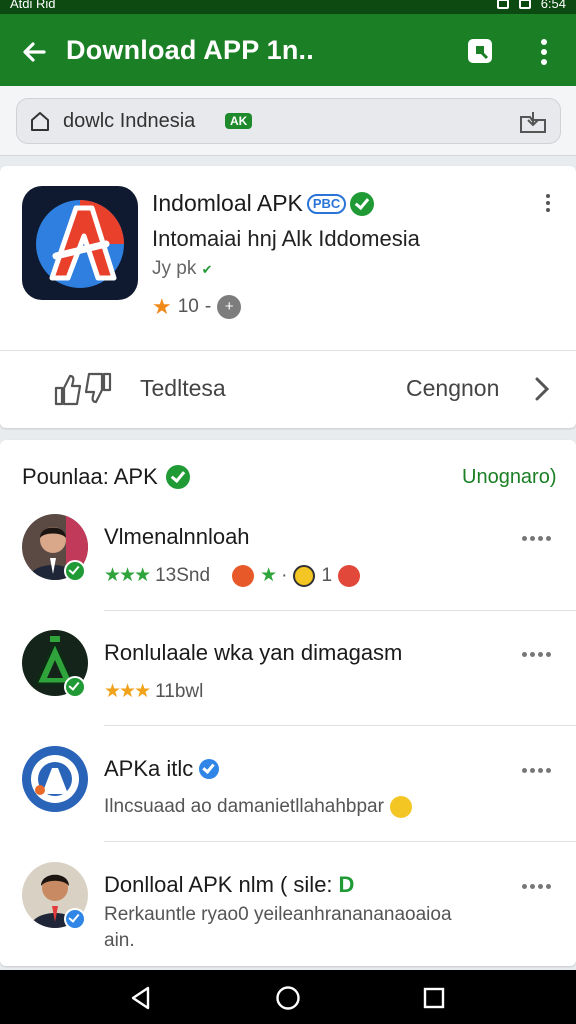  Describe the element at coordinates (509, 477) in the screenshot. I see `see-all-link: Unognaro)` at that location.